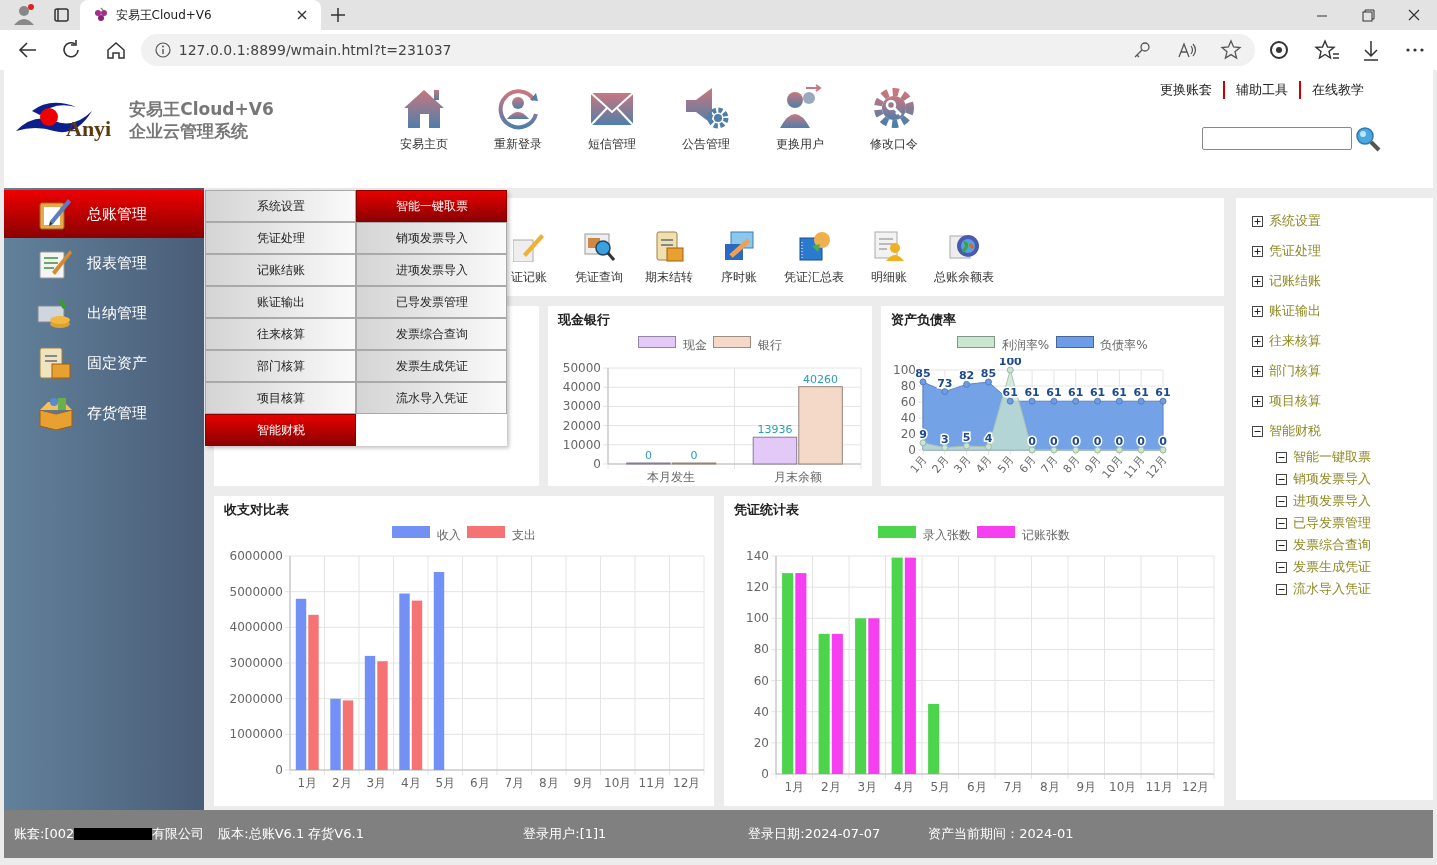 Image resolution: width=1437 pixels, height=865 pixels. Describe the element at coordinates (445, 782) in the screenshot. I see `axis-label: 5月` at that location.